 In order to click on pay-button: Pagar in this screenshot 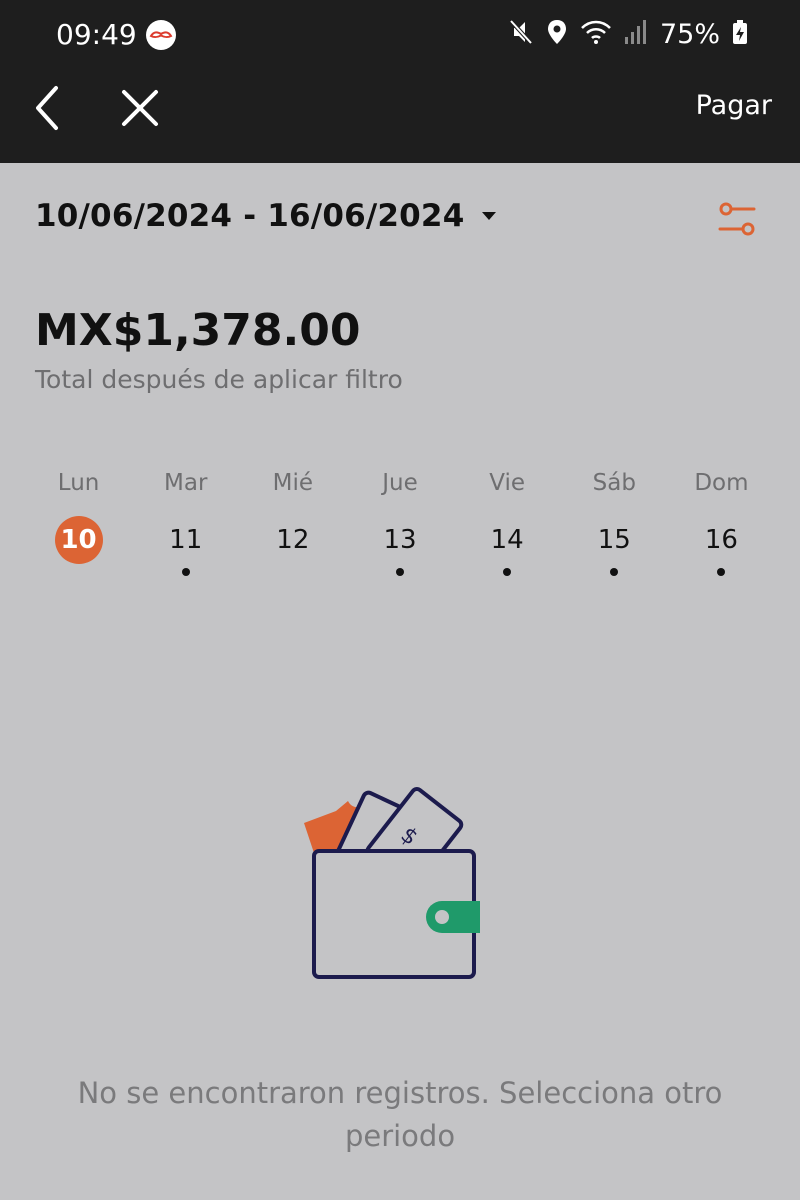, I will do `click(734, 105)`.